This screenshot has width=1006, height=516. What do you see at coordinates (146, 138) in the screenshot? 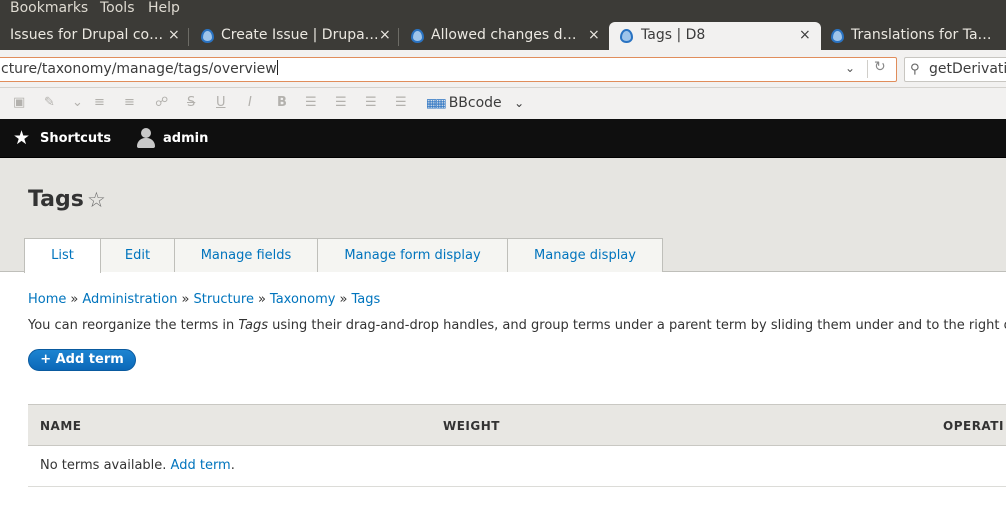
I see `user-icon` at bounding box center [146, 138].